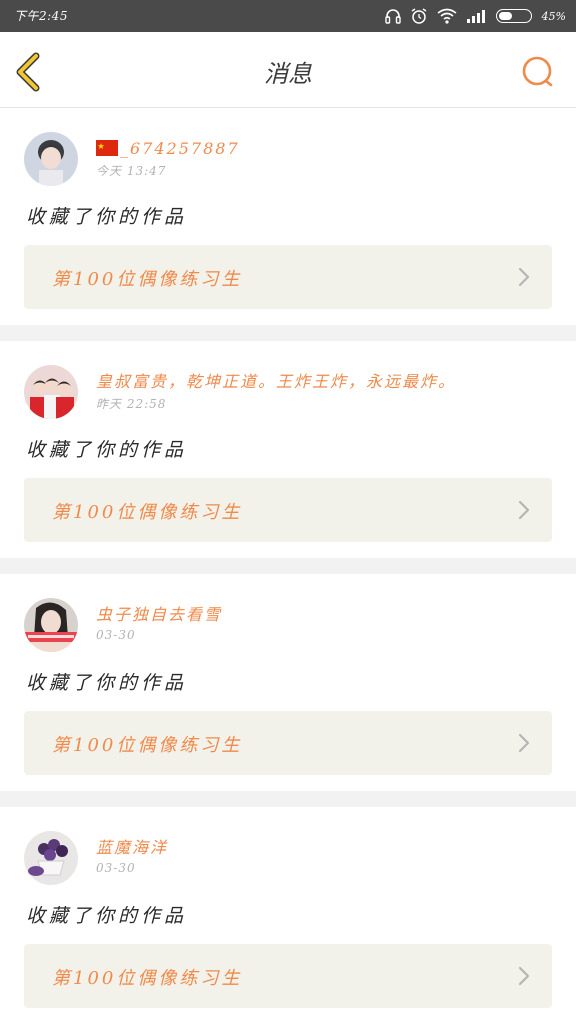 Image resolution: width=576 pixels, height=1024 pixels. Describe the element at coordinates (41, 16) in the screenshot. I see `status-time: 下午2:45` at that location.